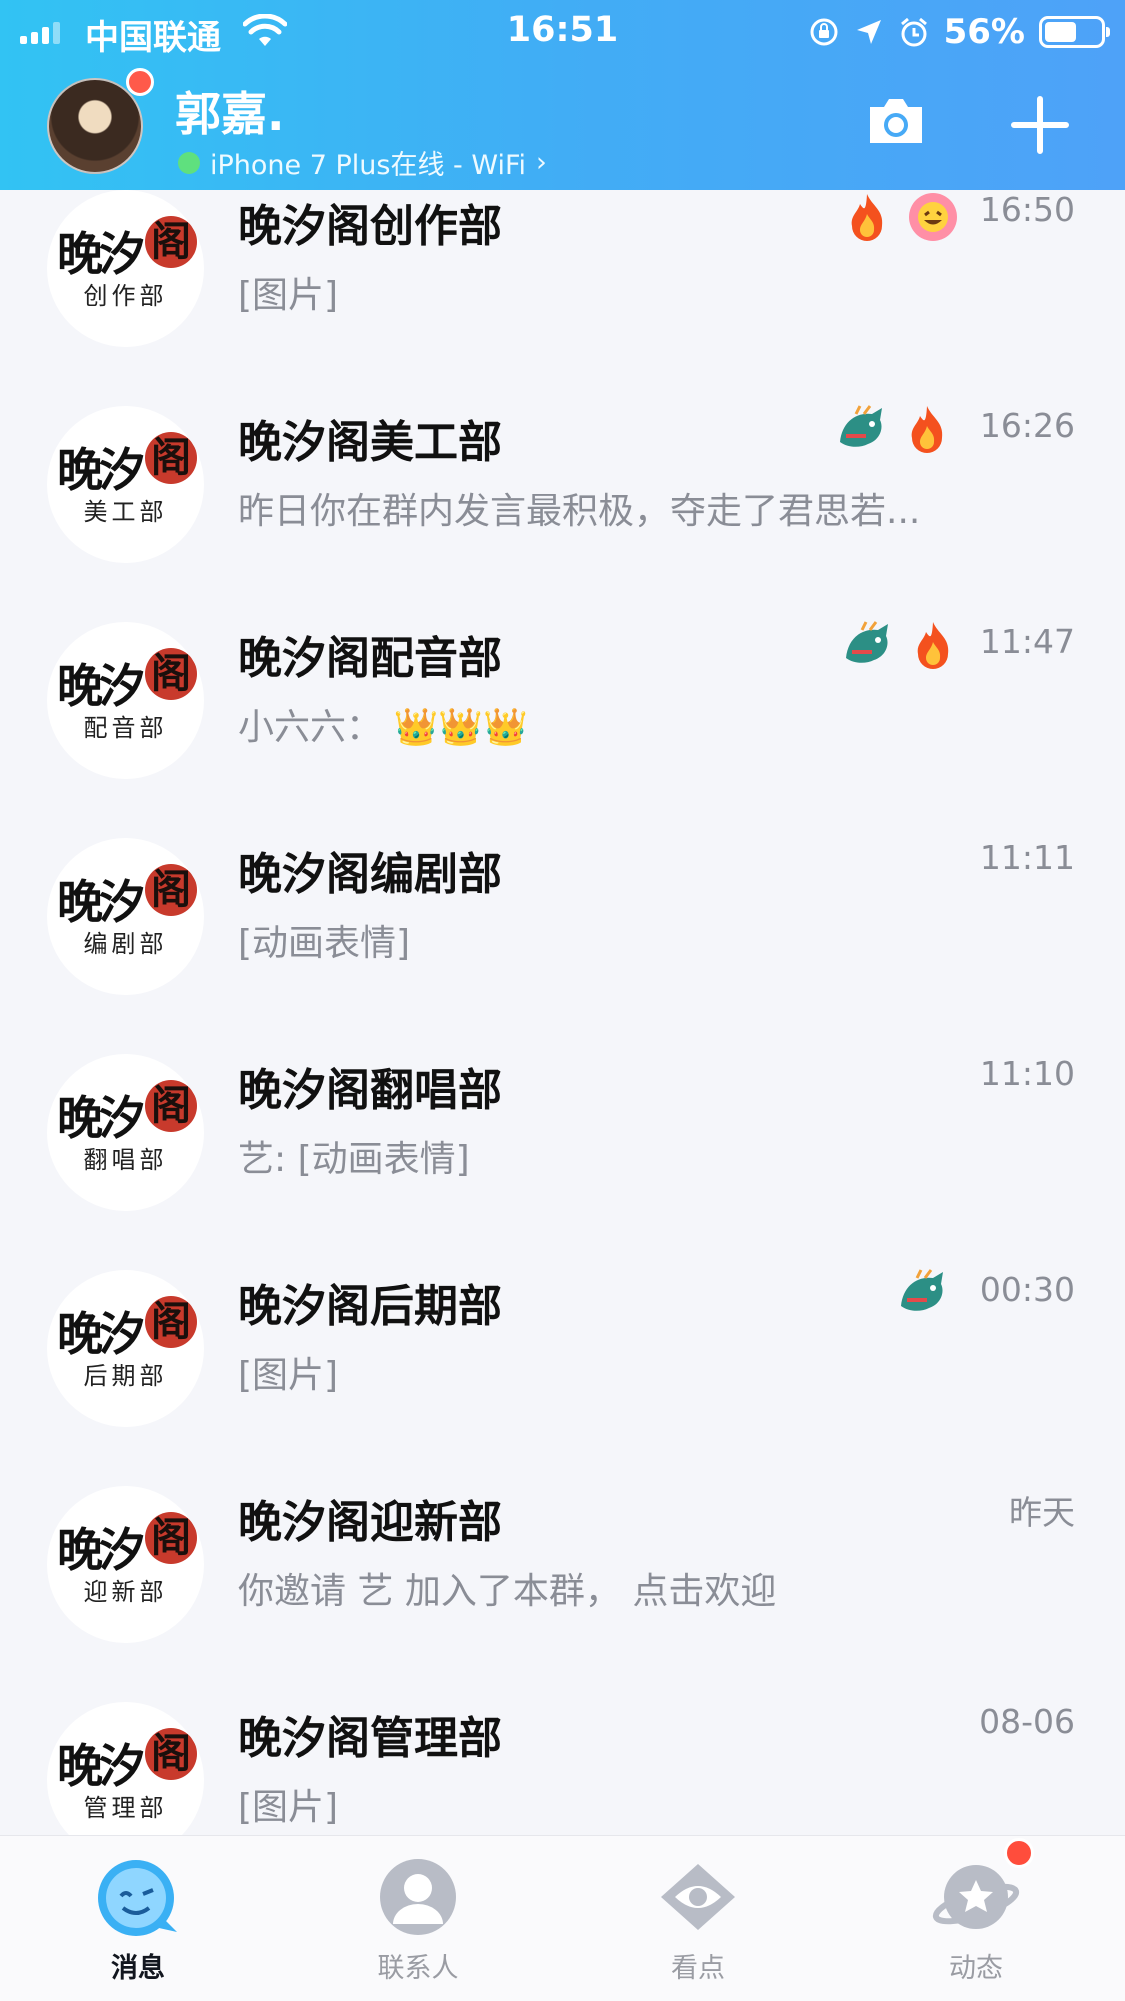 The width and height of the screenshot is (1125, 2001). Describe the element at coordinates (1074, 32) in the screenshot. I see `battery-icon` at that location.